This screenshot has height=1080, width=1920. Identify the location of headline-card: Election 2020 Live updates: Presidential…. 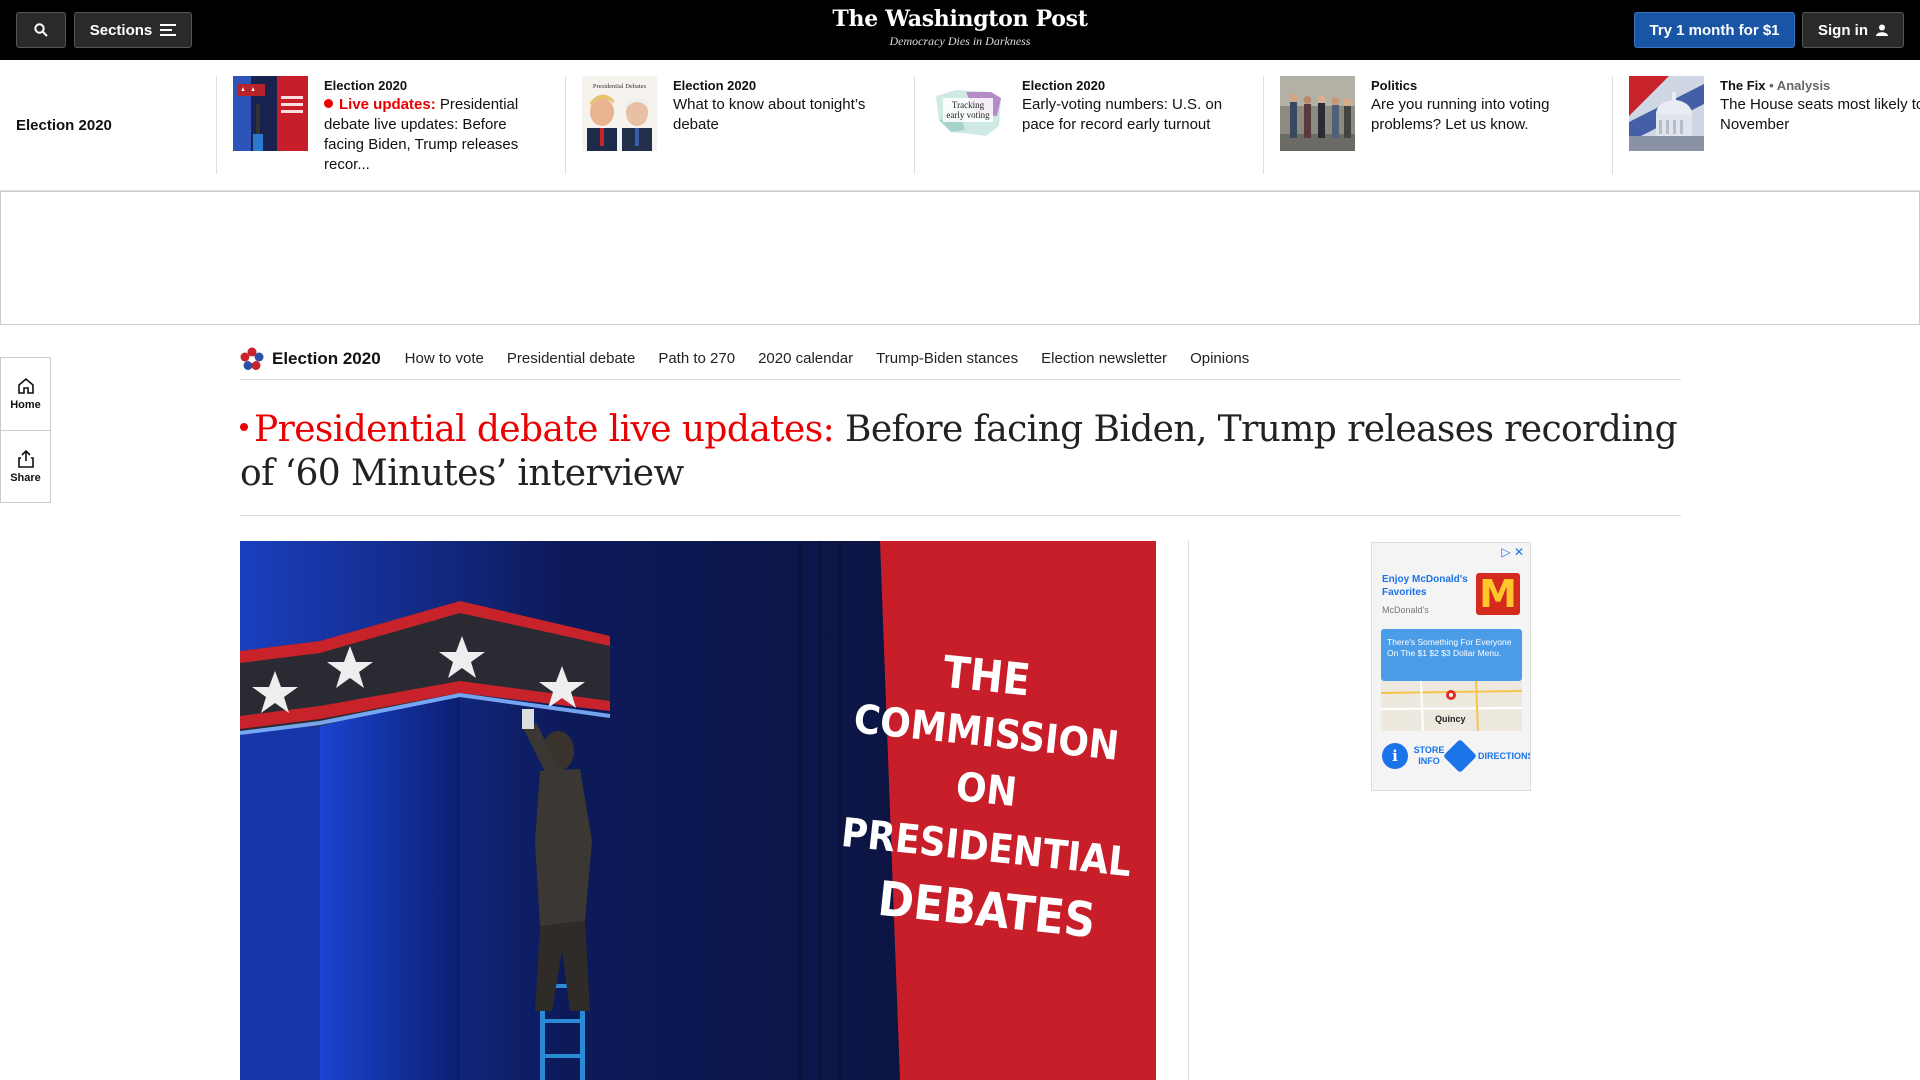
(391, 125).